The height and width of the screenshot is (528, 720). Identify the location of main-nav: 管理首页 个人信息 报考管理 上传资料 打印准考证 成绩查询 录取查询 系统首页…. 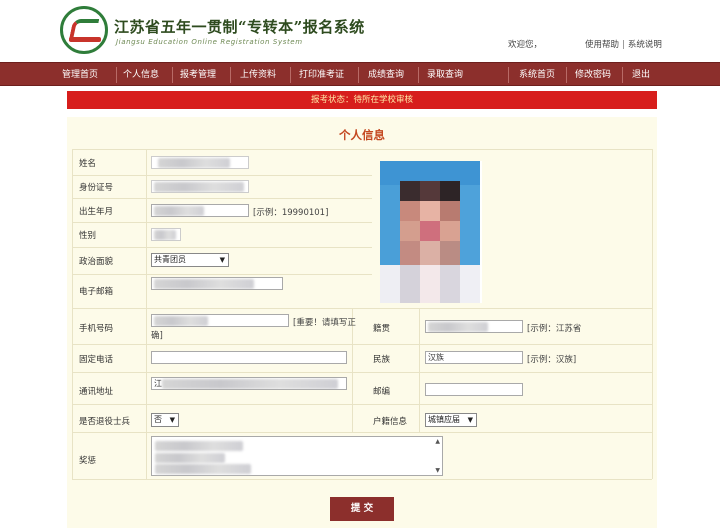
(360, 74).